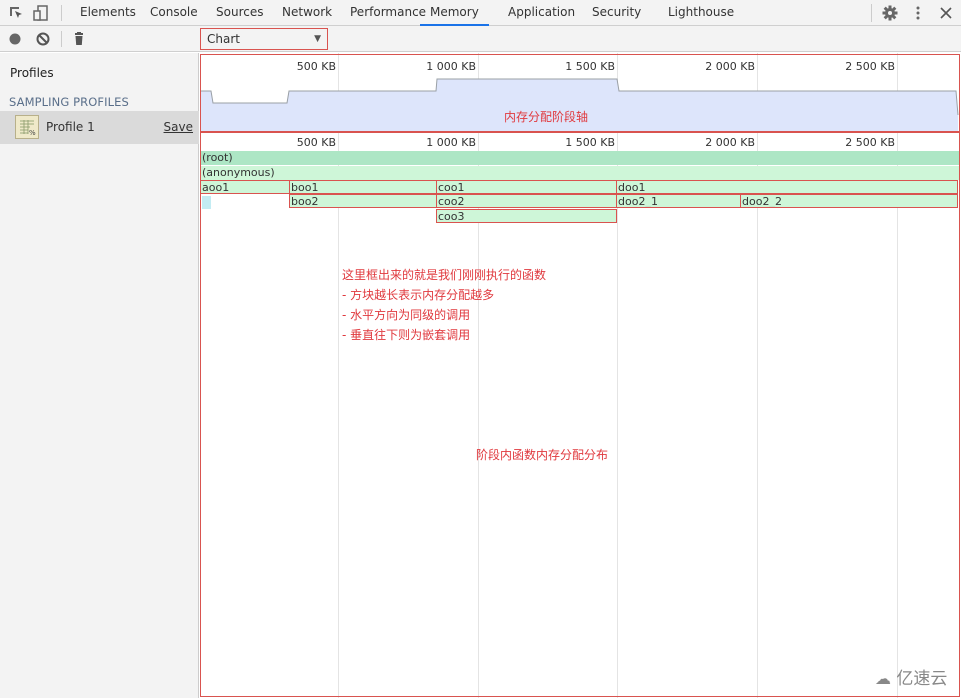 This screenshot has height=698, width=961. Describe the element at coordinates (223, 39) in the screenshot. I see `view-select-value: Chart` at that location.